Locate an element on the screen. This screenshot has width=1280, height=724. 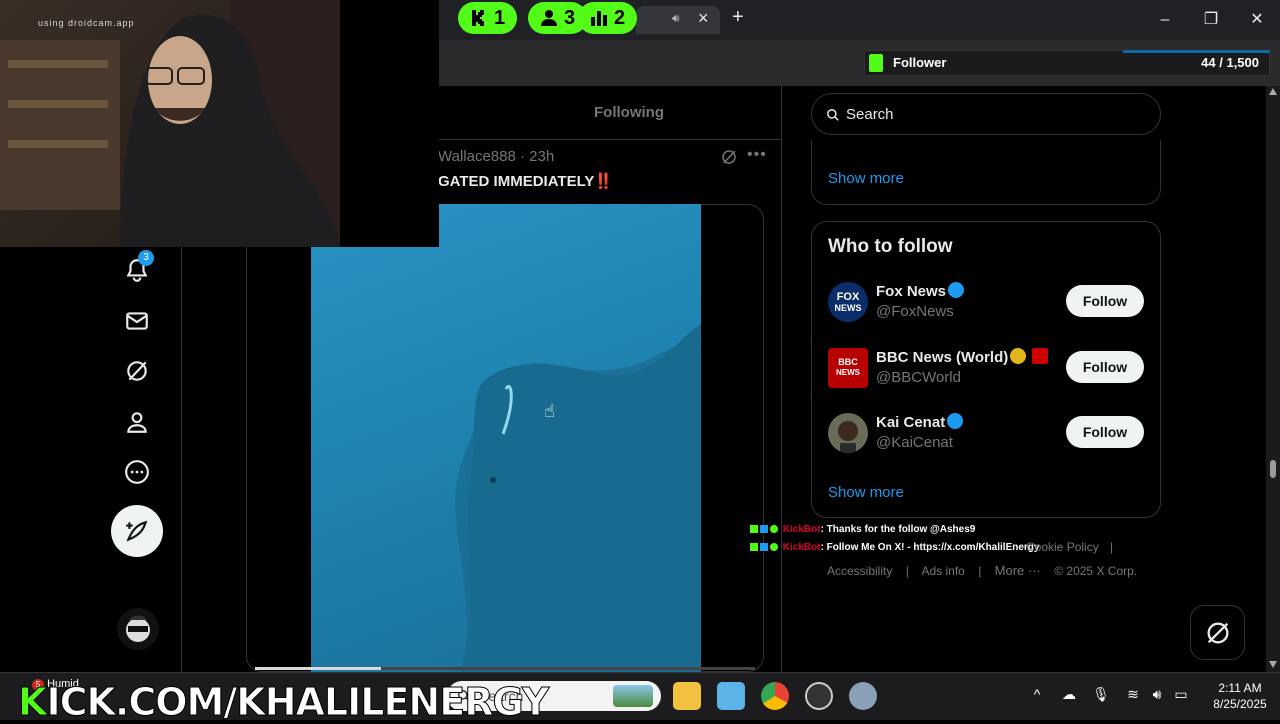
ads-info-link: Ads info is located at coordinates (943, 571).